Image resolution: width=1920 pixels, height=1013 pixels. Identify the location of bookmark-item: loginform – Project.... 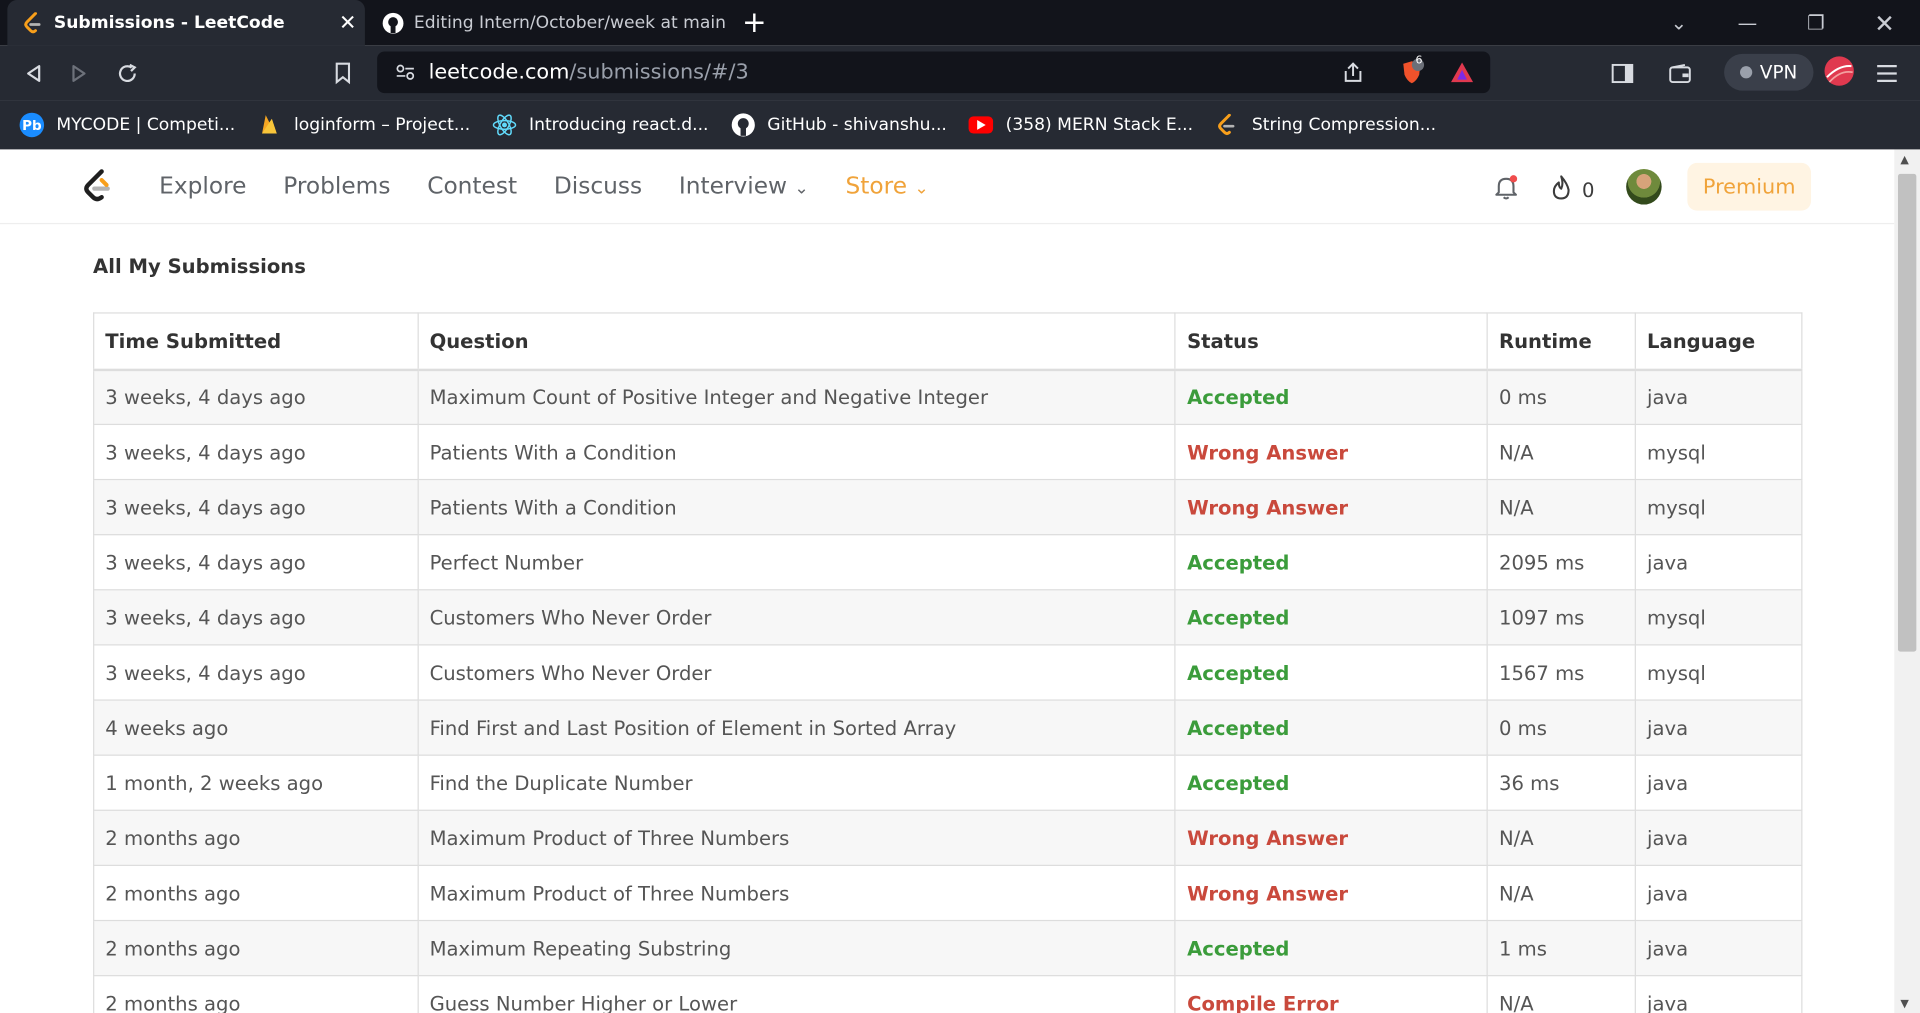
(363, 125).